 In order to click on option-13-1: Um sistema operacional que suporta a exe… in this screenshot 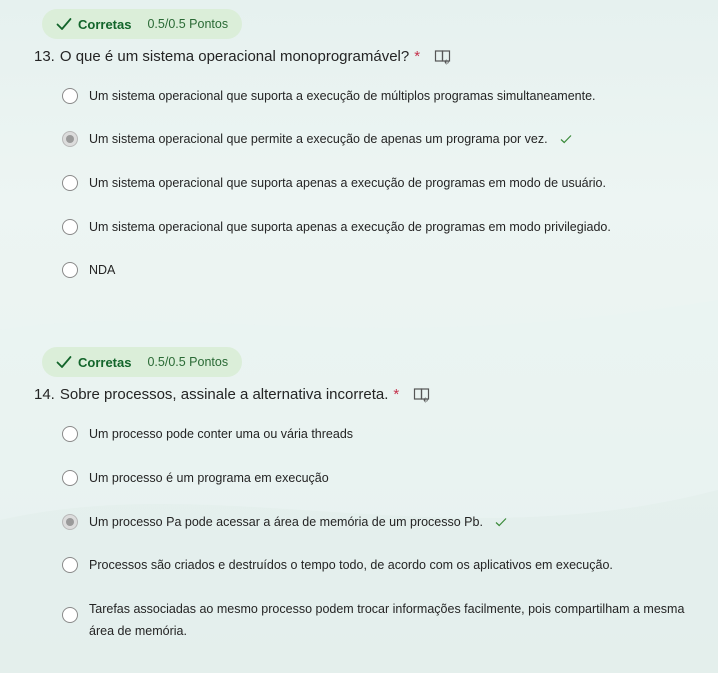, I will do `click(329, 96)`.